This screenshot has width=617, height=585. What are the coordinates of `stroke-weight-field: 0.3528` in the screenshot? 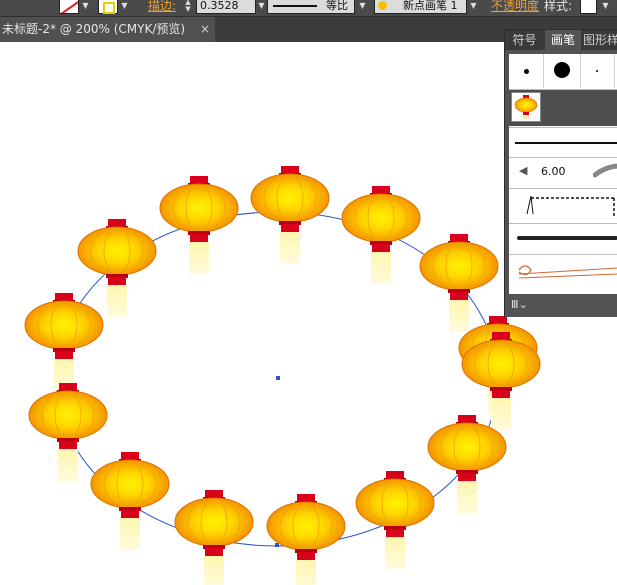 It's located at (226, 7).